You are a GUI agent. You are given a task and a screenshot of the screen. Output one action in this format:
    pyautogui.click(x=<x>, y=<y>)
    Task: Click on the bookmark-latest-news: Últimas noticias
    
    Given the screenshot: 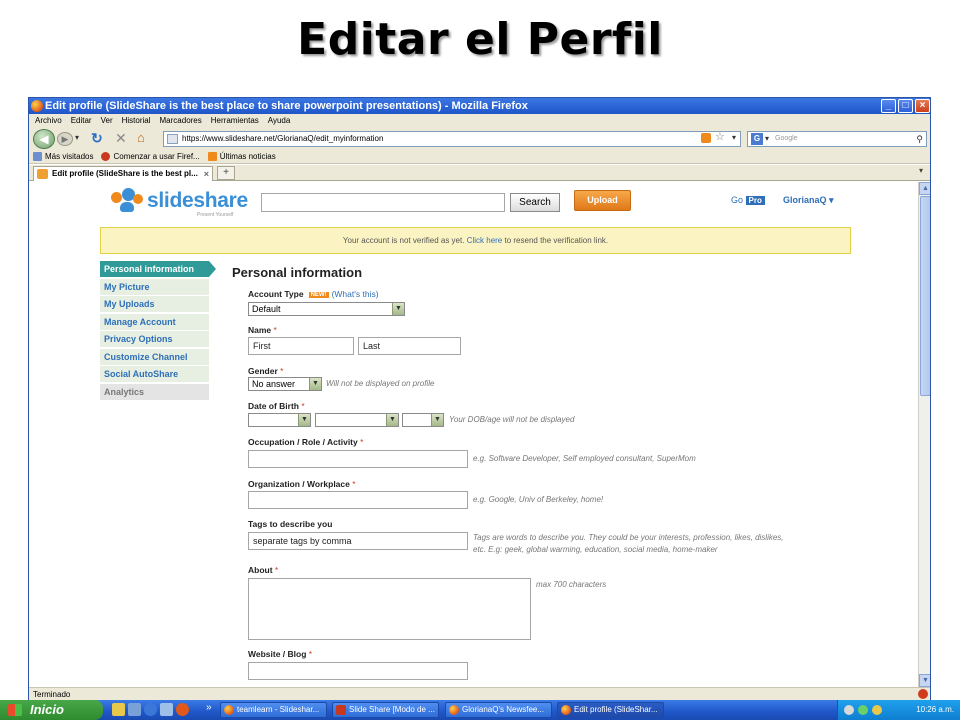 What is the action you would take?
    pyautogui.click(x=241, y=156)
    